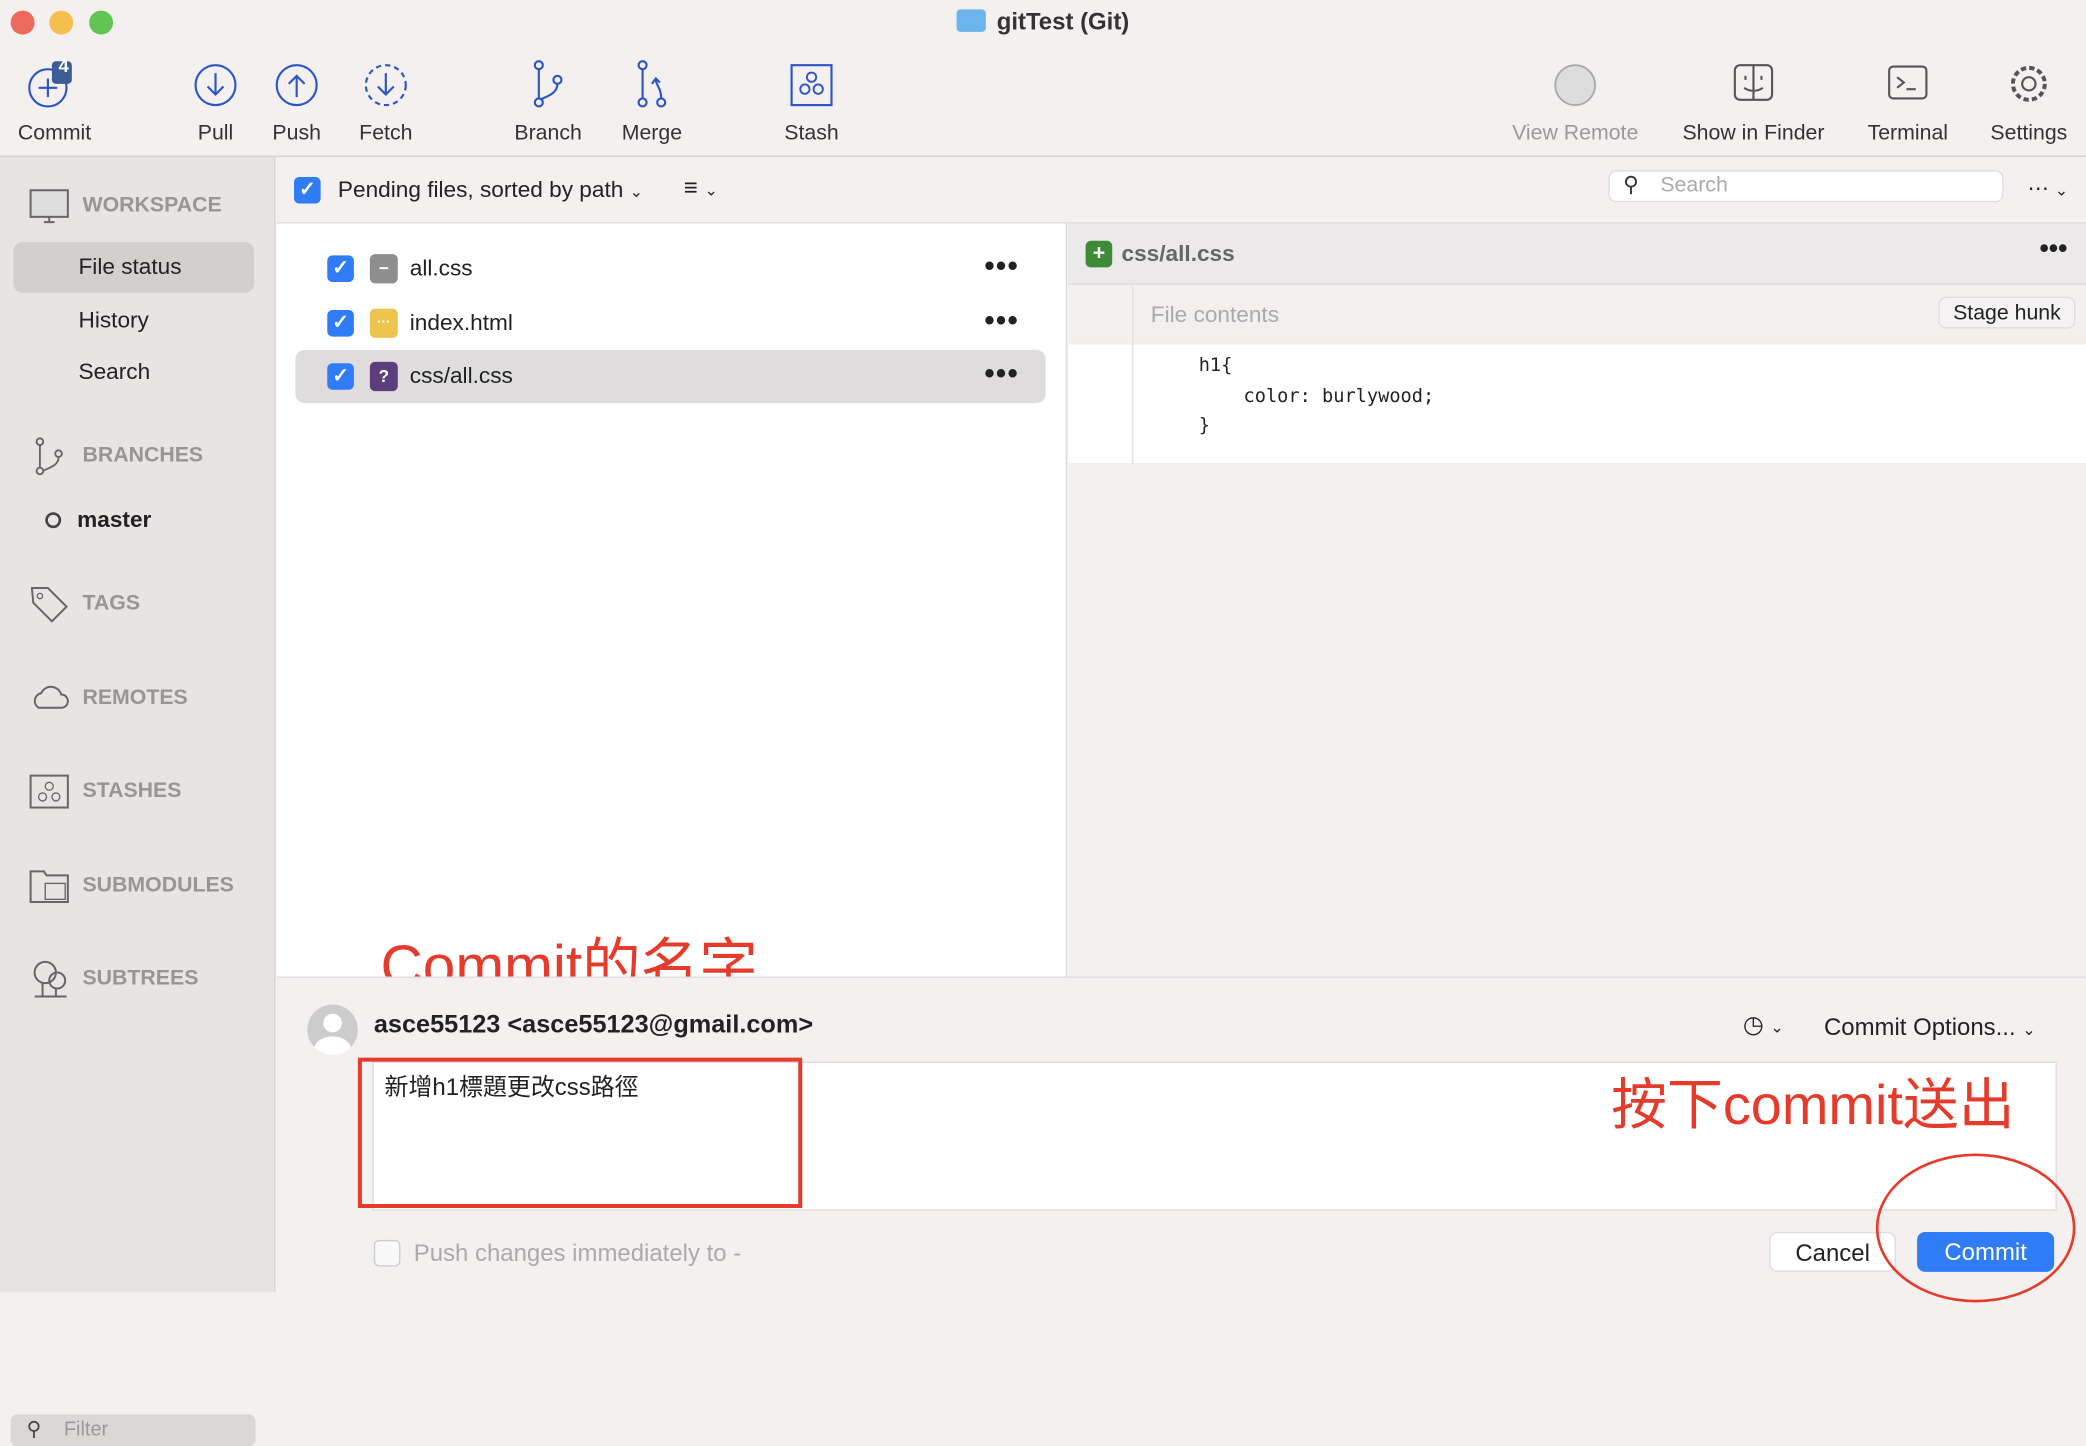 This screenshot has height=1446, width=2086. I want to click on settings-label: Settings, so click(2029, 134).